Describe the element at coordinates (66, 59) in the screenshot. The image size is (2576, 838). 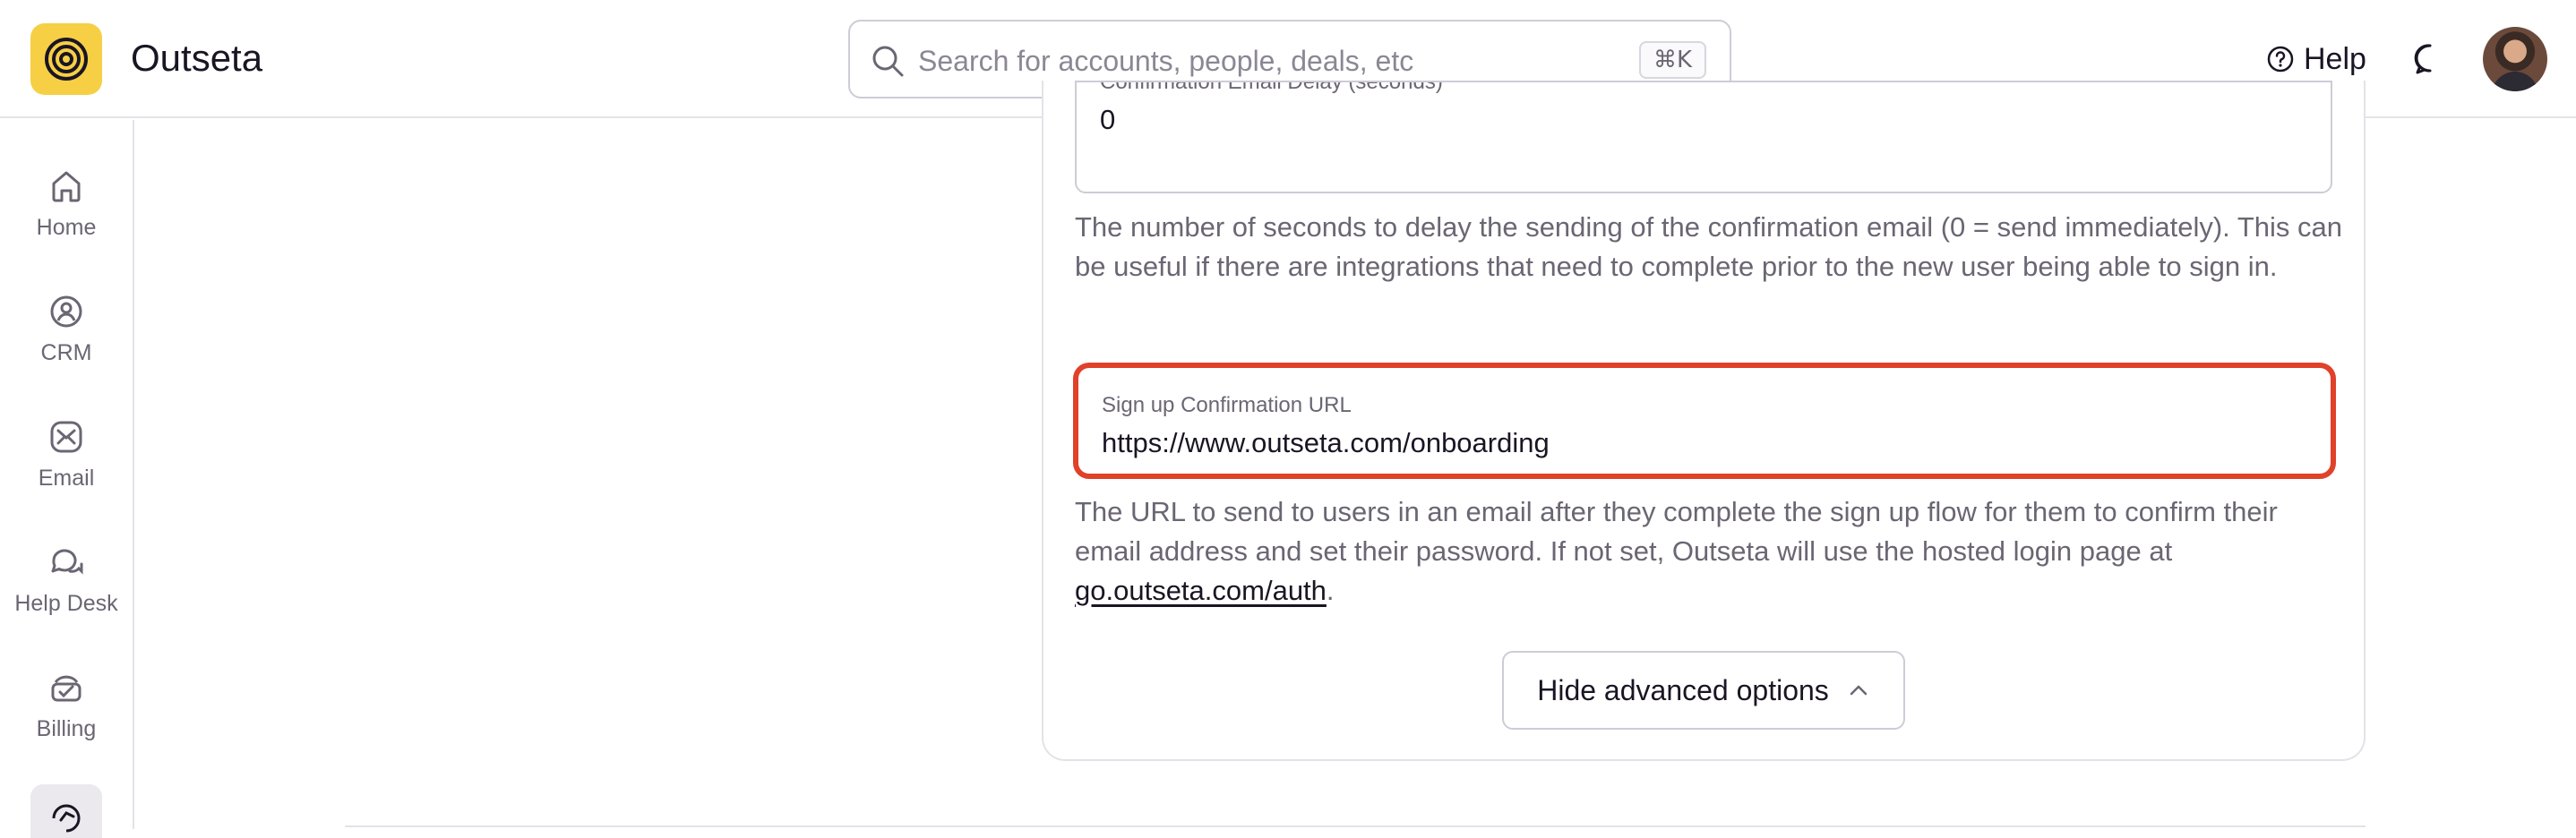
I see `outseta-logo-icon` at that location.